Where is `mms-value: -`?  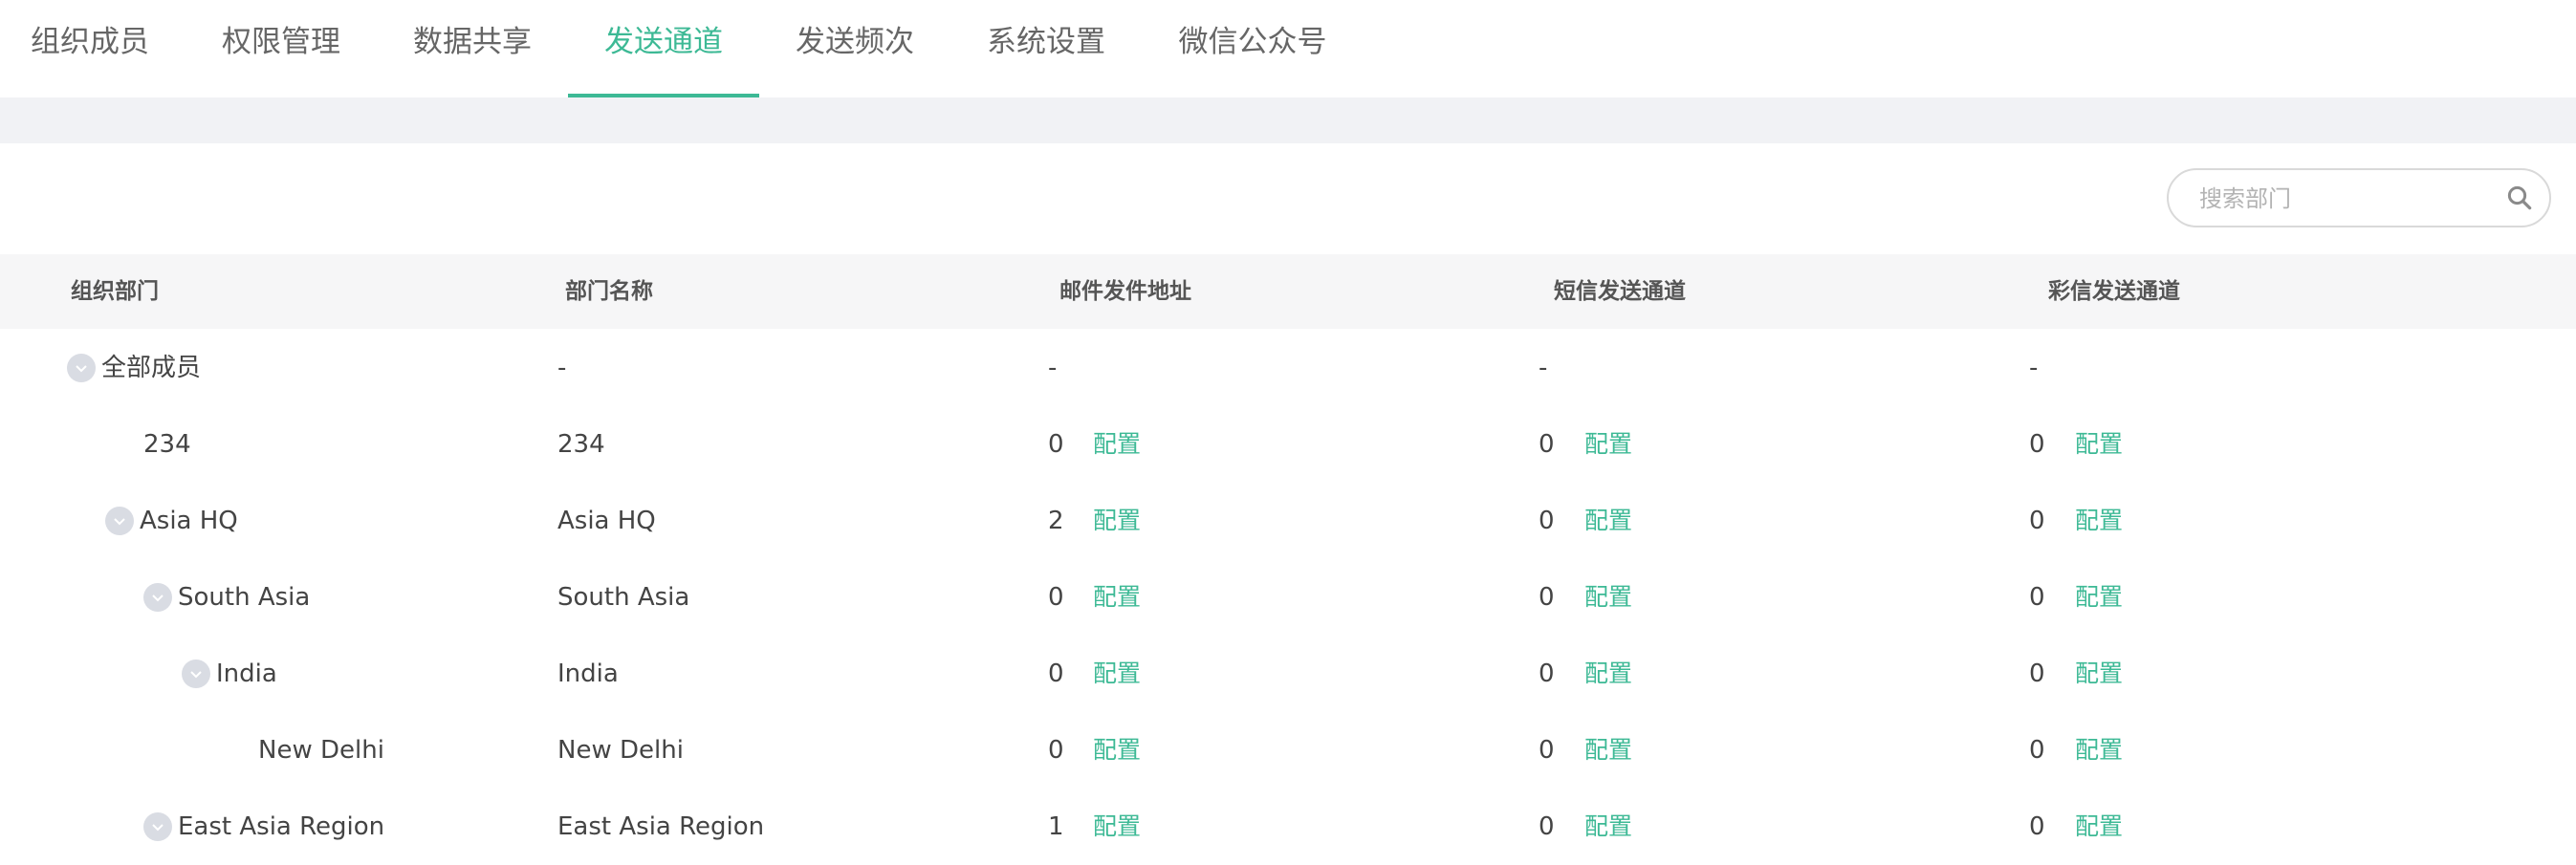 mms-value: - is located at coordinates (2034, 368).